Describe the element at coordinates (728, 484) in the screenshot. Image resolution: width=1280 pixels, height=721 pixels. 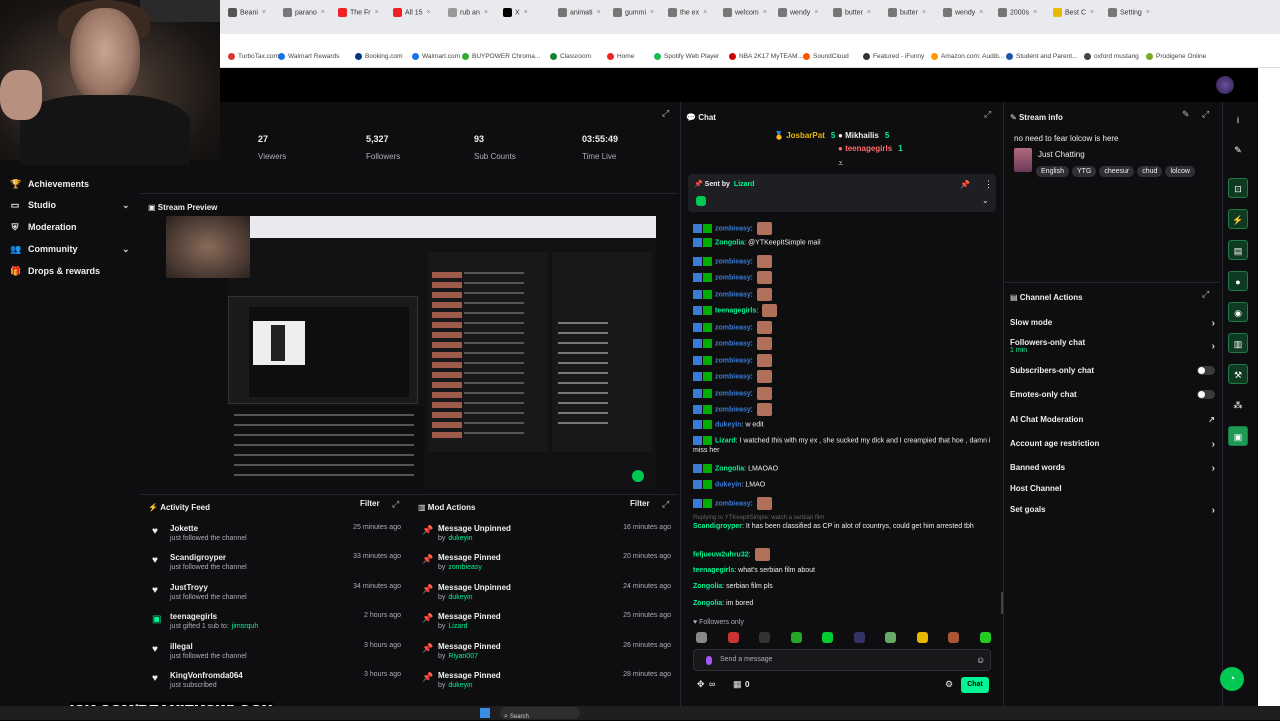
I see `chat-username: dukeyin` at that location.